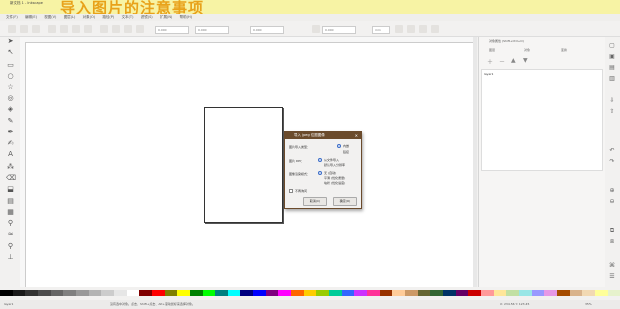 The height and width of the screenshot is (309, 620). What do you see at coordinates (381, 30) in the screenshot?
I see `unit-select: mm` at bounding box center [381, 30].